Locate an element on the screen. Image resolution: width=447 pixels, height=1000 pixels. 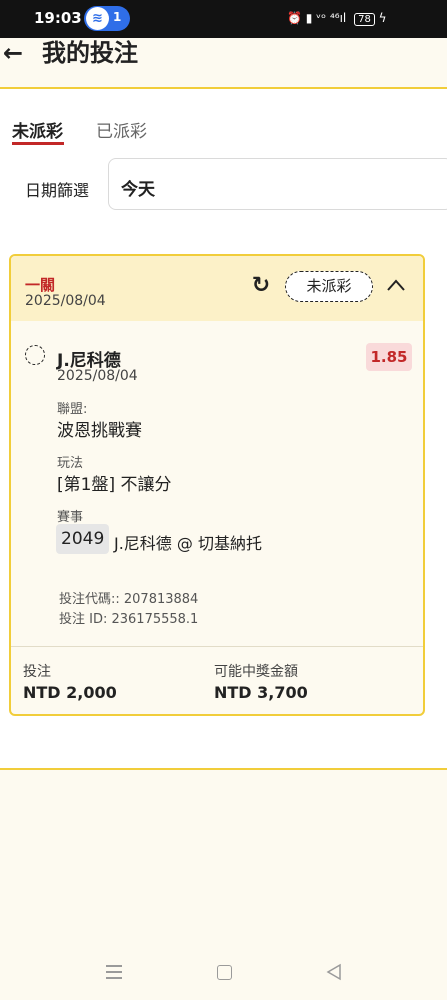
system-nav-bar is located at coordinates (223, 972).